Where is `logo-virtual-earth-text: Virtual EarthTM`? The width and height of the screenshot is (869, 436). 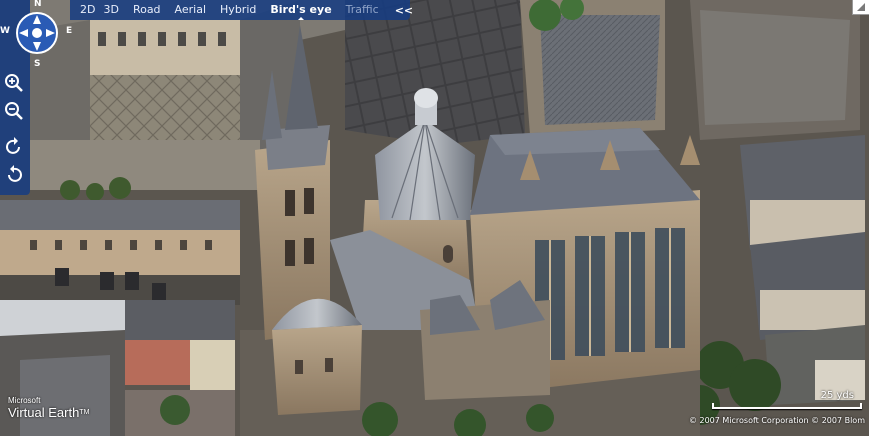 logo-virtual-earth-text: Virtual EarthTM is located at coordinates (48, 412).